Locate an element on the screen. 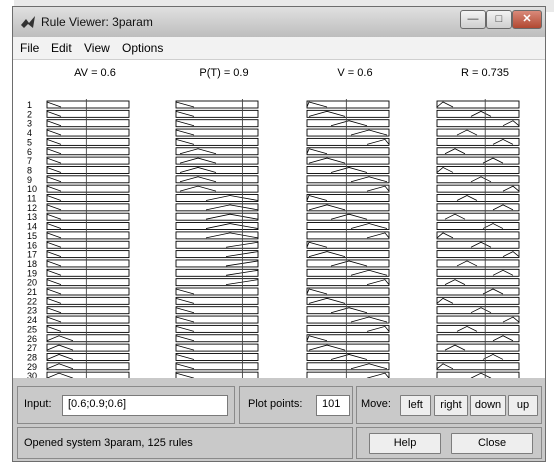 The width and height of the screenshot is (554, 470). status-panel: Opened system 3param, 125 rules is located at coordinates (185, 443).